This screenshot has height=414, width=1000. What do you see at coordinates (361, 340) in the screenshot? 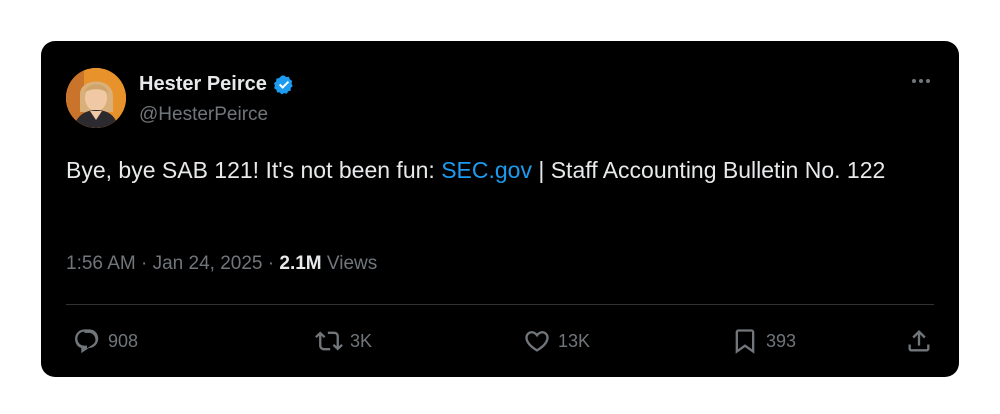
I see `repost-count: 3K` at bounding box center [361, 340].